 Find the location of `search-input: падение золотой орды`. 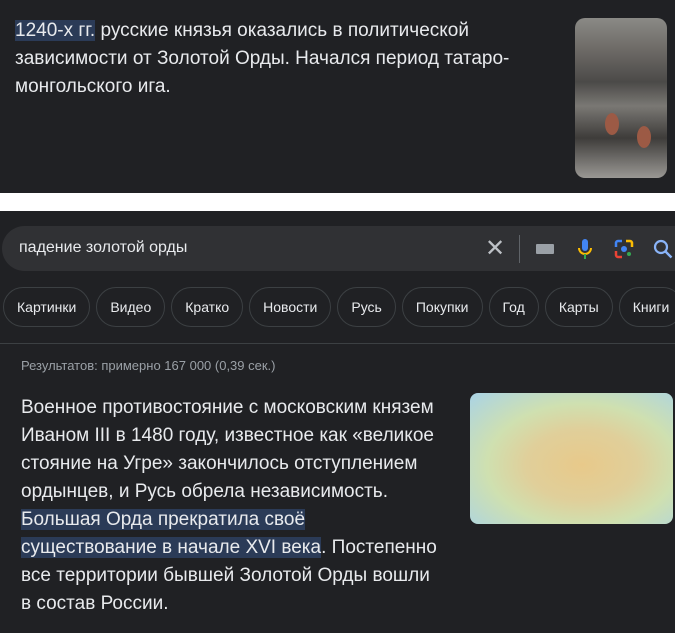

search-input: падение золотой орды is located at coordinates (103, 248).